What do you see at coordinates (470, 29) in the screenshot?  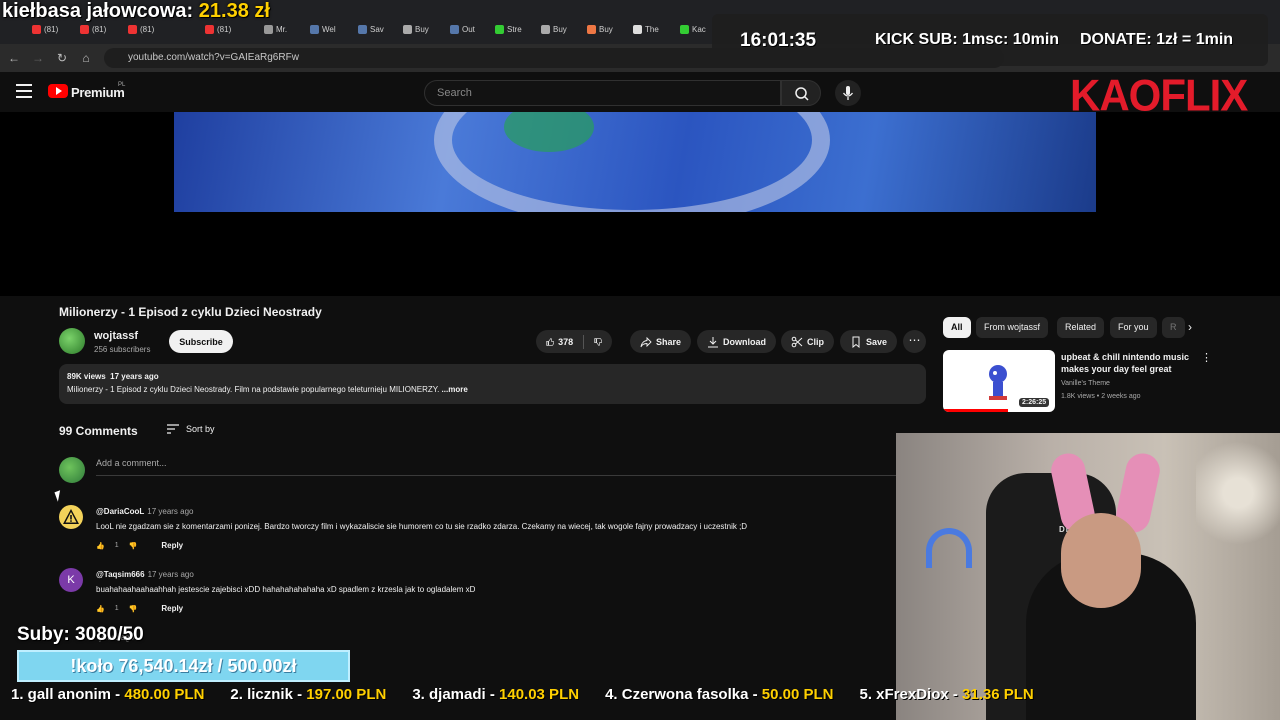 I see `browser-tab: Out` at bounding box center [470, 29].